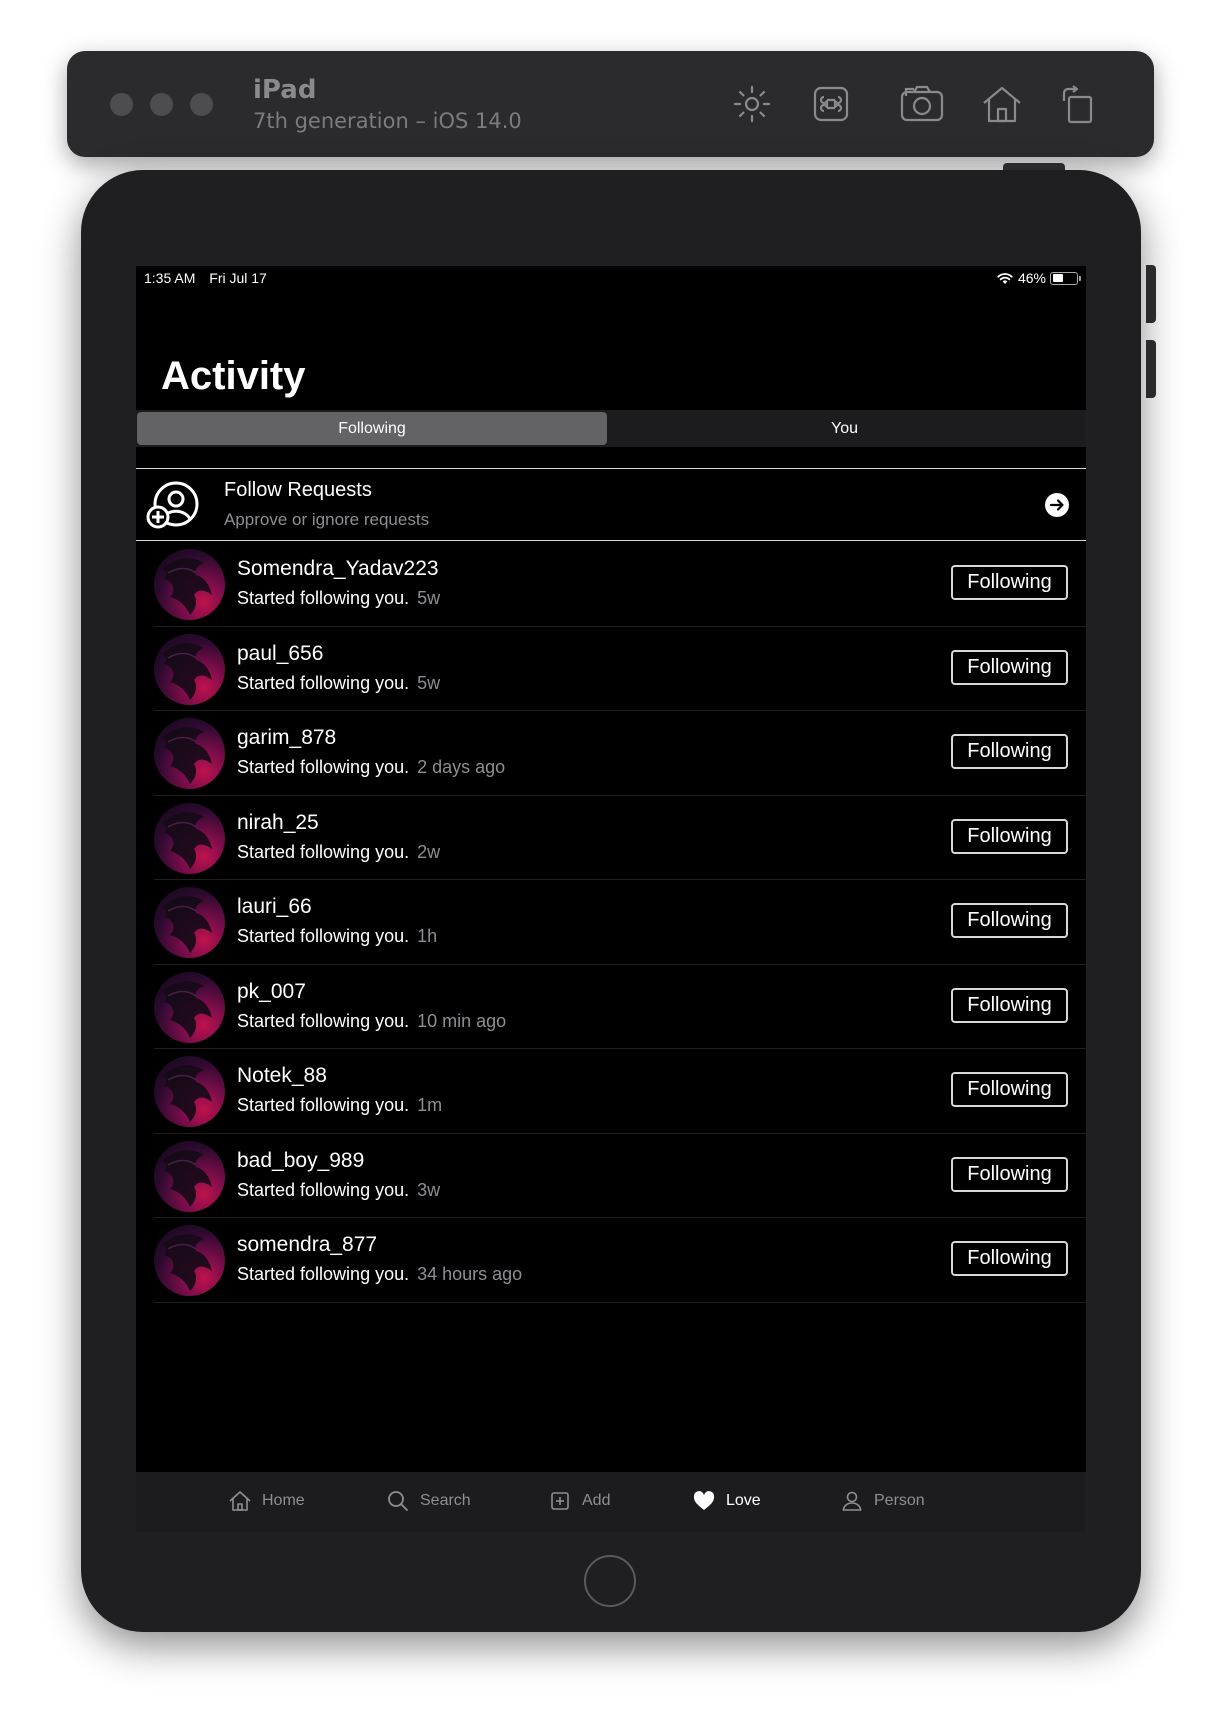 The height and width of the screenshot is (1720, 1218). I want to click on username: Somendra_Yadav223, so click(338, 569).